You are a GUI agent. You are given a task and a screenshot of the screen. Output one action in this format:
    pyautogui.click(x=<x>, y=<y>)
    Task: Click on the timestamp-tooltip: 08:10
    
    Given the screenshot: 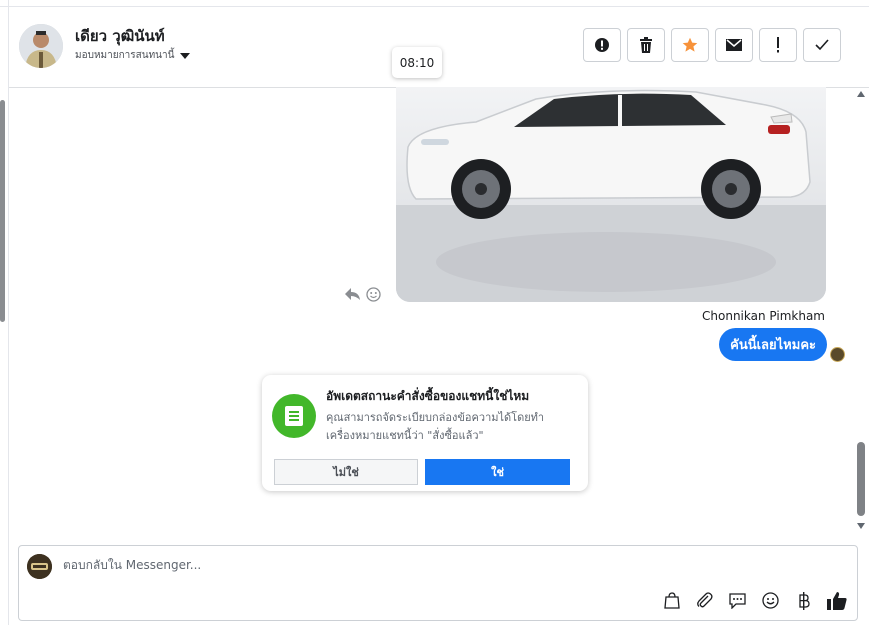 What is the action you would take?
    pyautogui.click(x=417, y=62)
    